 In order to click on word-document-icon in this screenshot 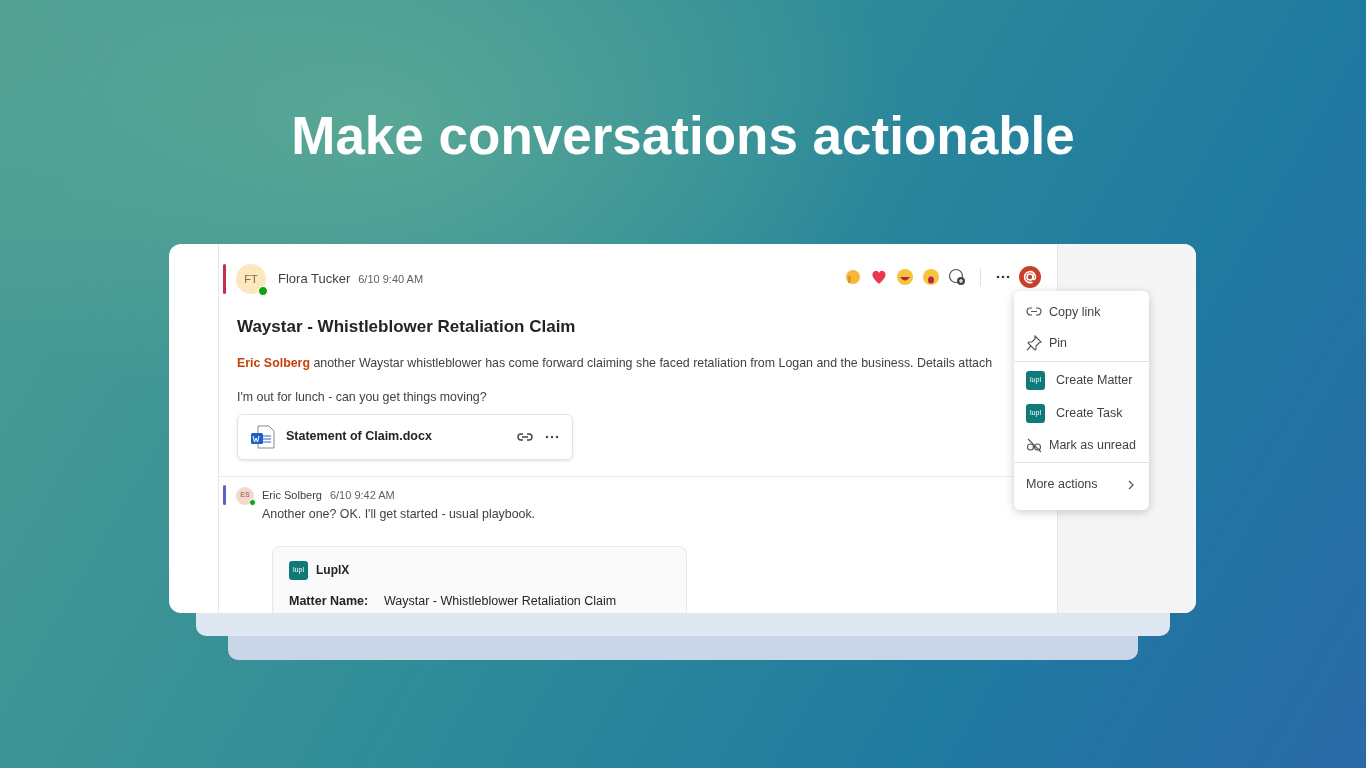, I will do `click(263, 436)`.